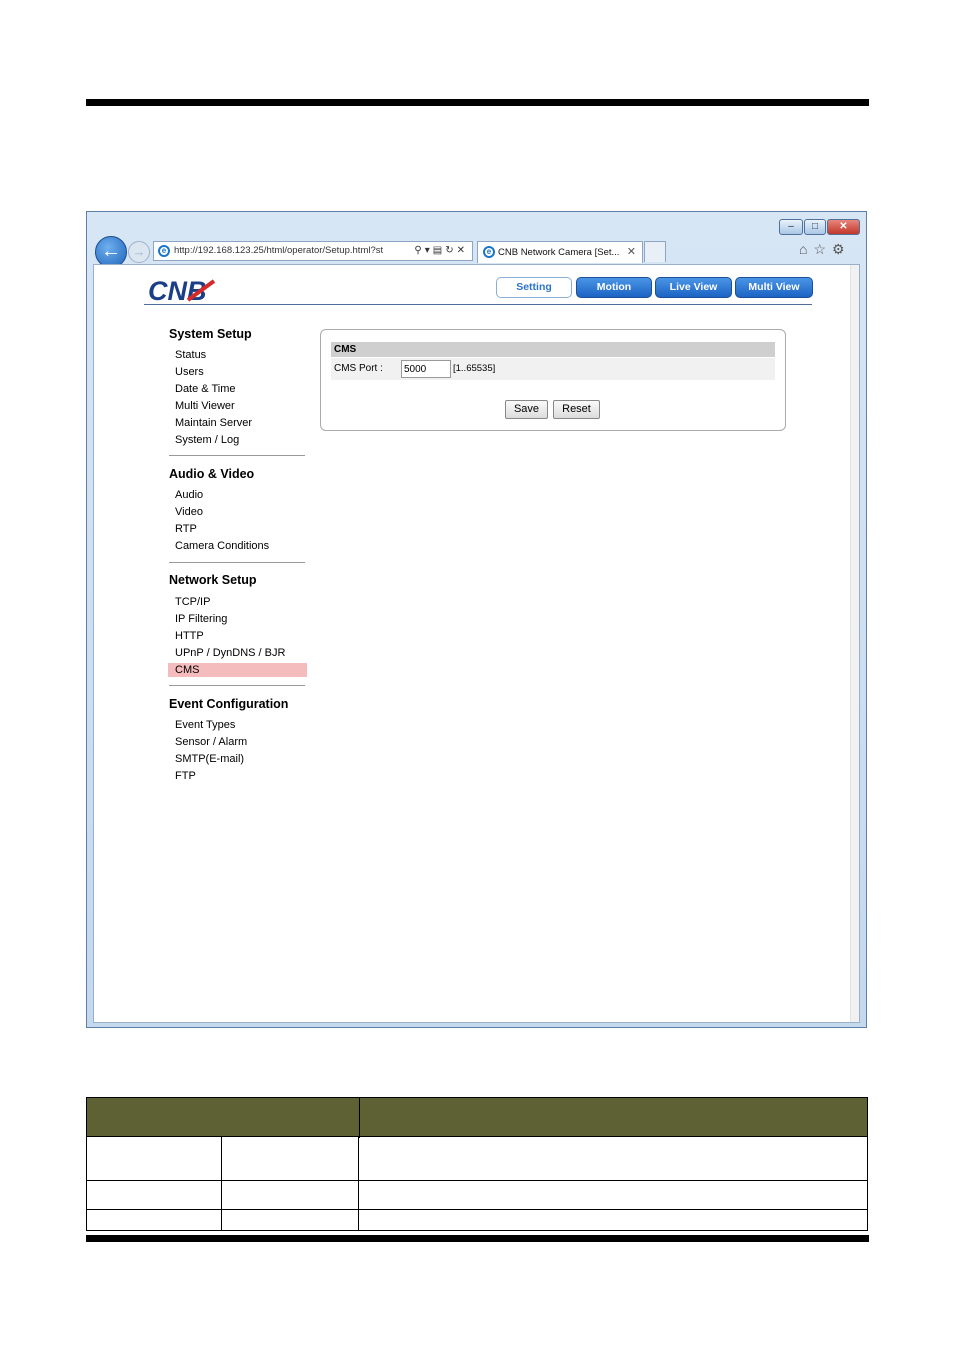 This screenshot has width=954, height=1350. I want to click on menu-item-date-time: Date & Time, so click(205, 389).